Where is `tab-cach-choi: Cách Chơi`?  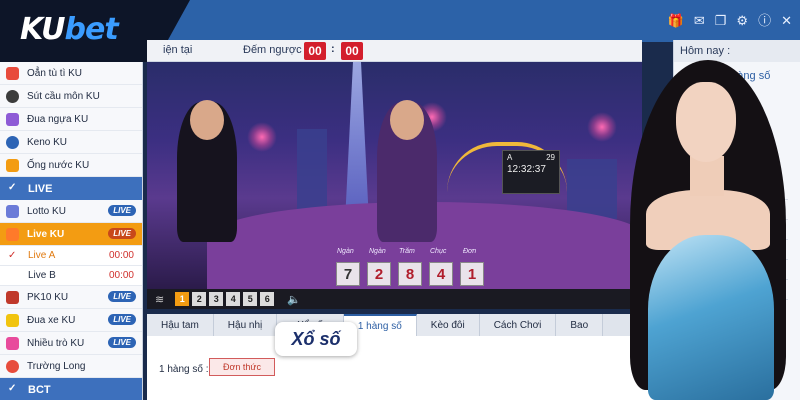 tab-cach-choi: Cách Chơi is located at coordinates (518, 325).